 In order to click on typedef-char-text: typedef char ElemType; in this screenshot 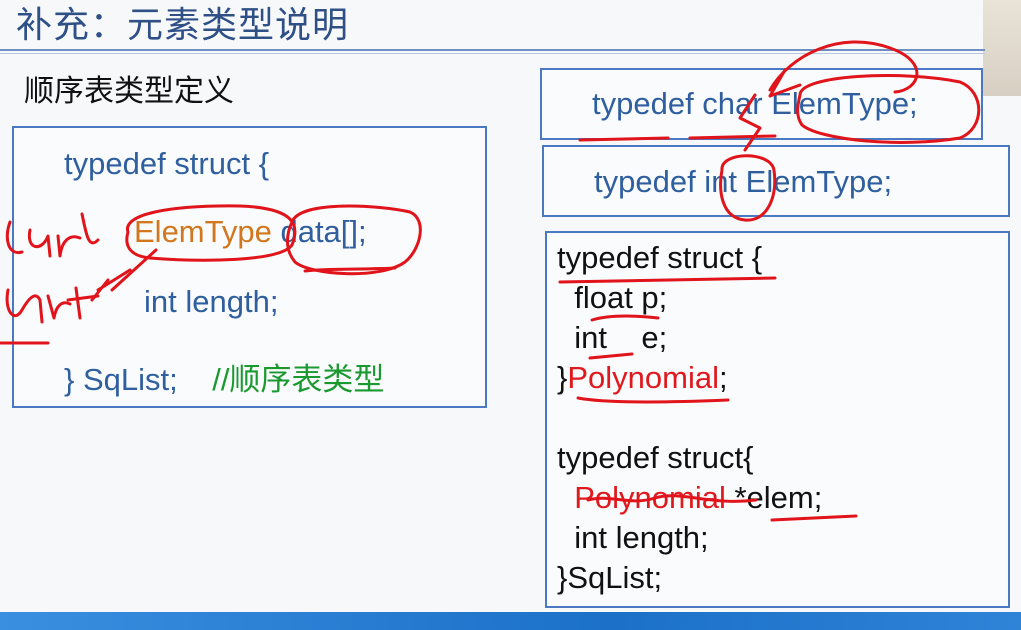, I will do `click(755, 103)`.